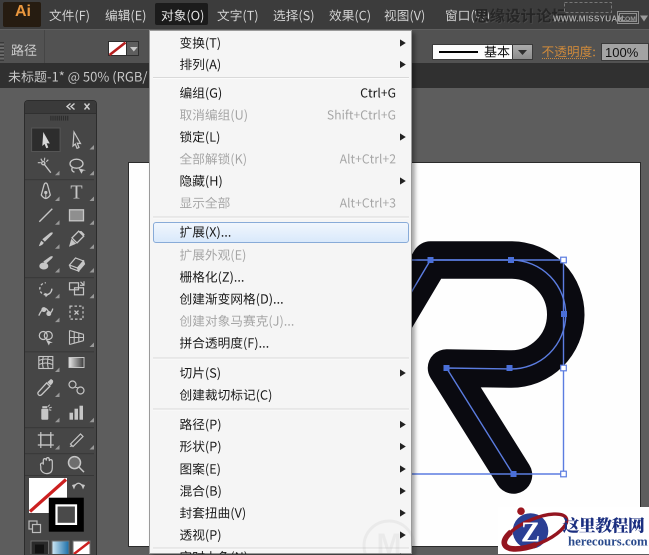 The height and width of the screenshot is (555, 649). Describe the element at coordinates (389, 541) in the screenshot. I see `svg-text: M` at that location.